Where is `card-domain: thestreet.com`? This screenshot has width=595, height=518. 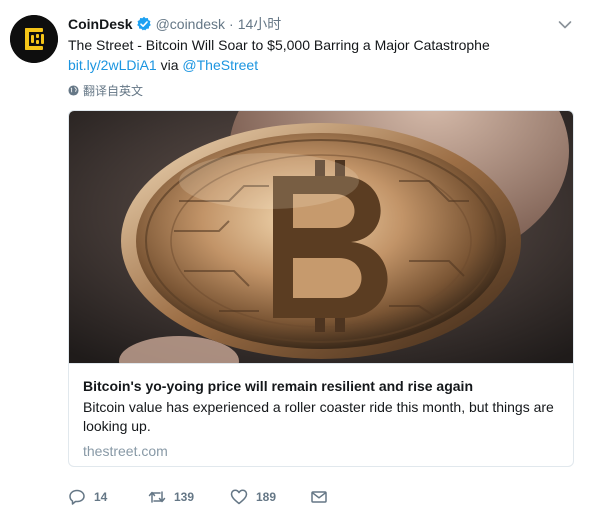 card-domain: thestreet.com is located at coordinates (125, 451).